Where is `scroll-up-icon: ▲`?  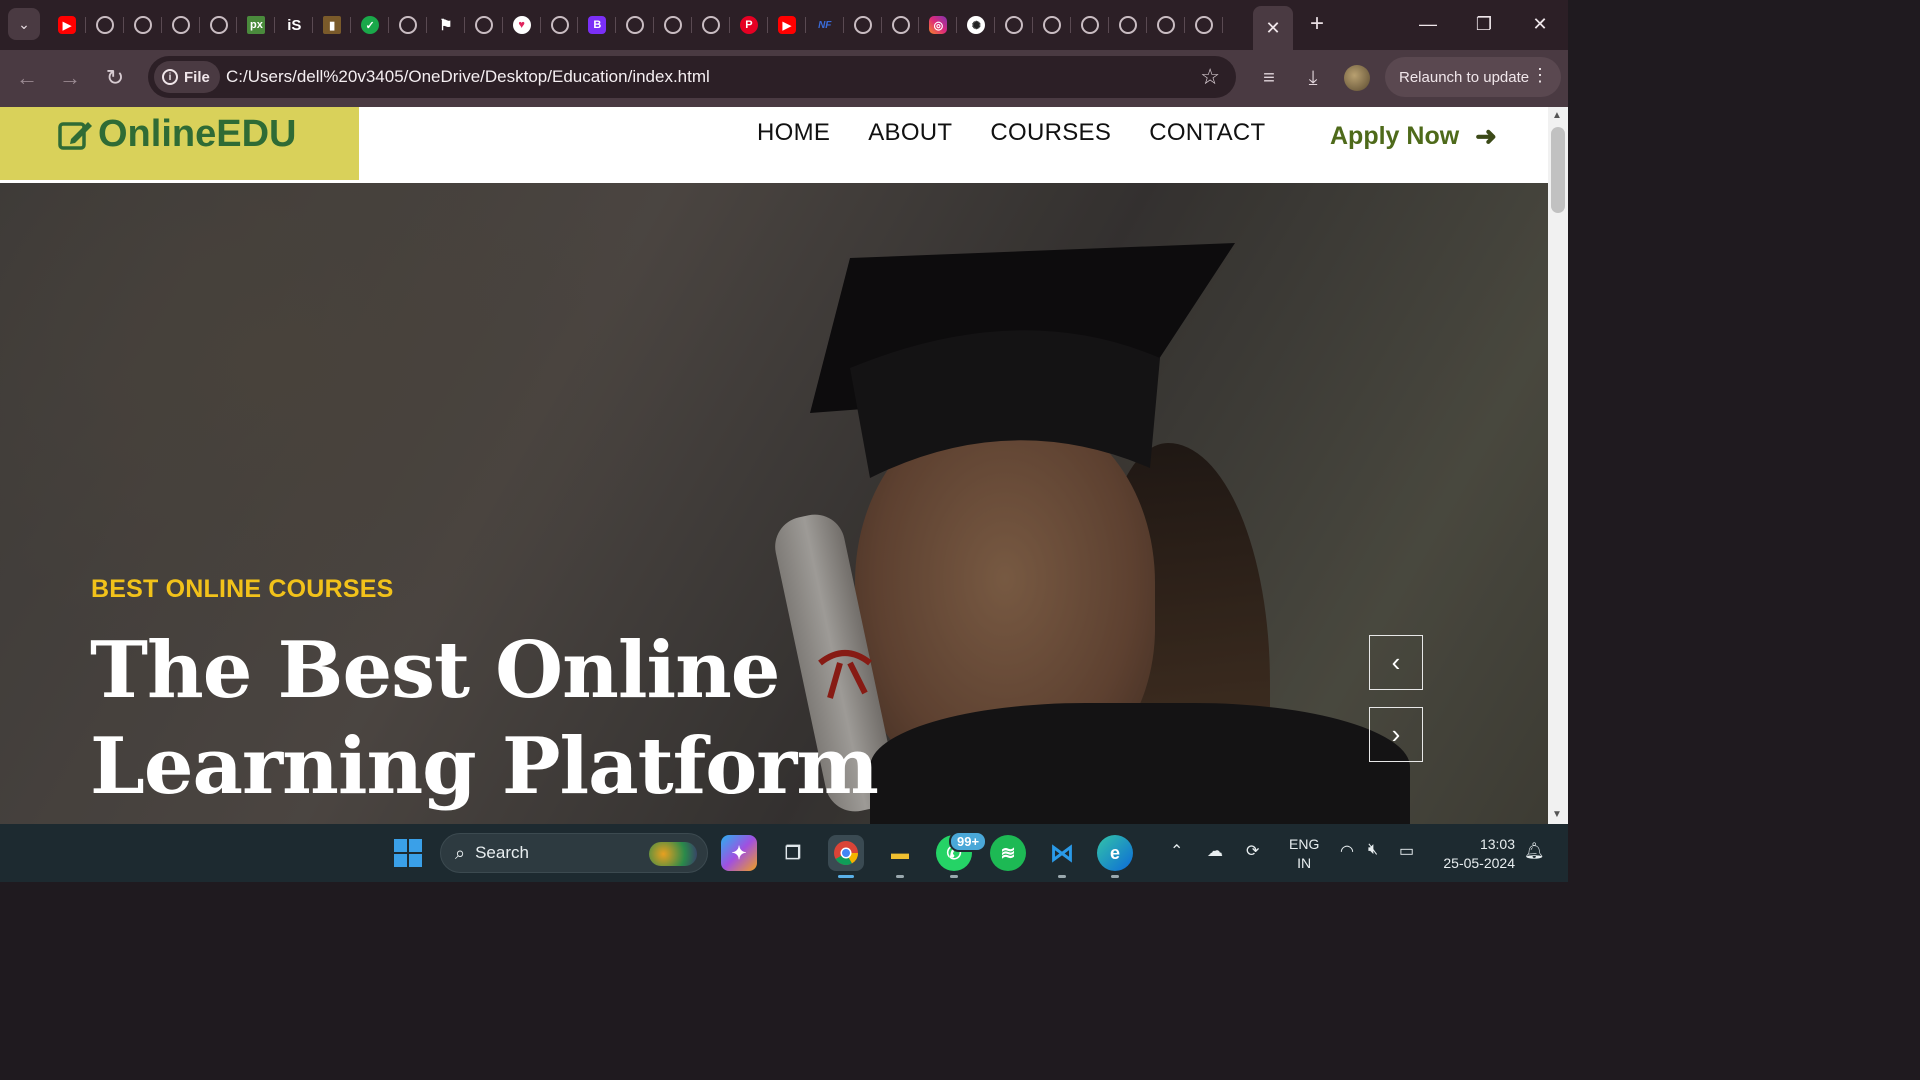 scroll-up-icon: ▲ is located at coordinates (1557, 115).